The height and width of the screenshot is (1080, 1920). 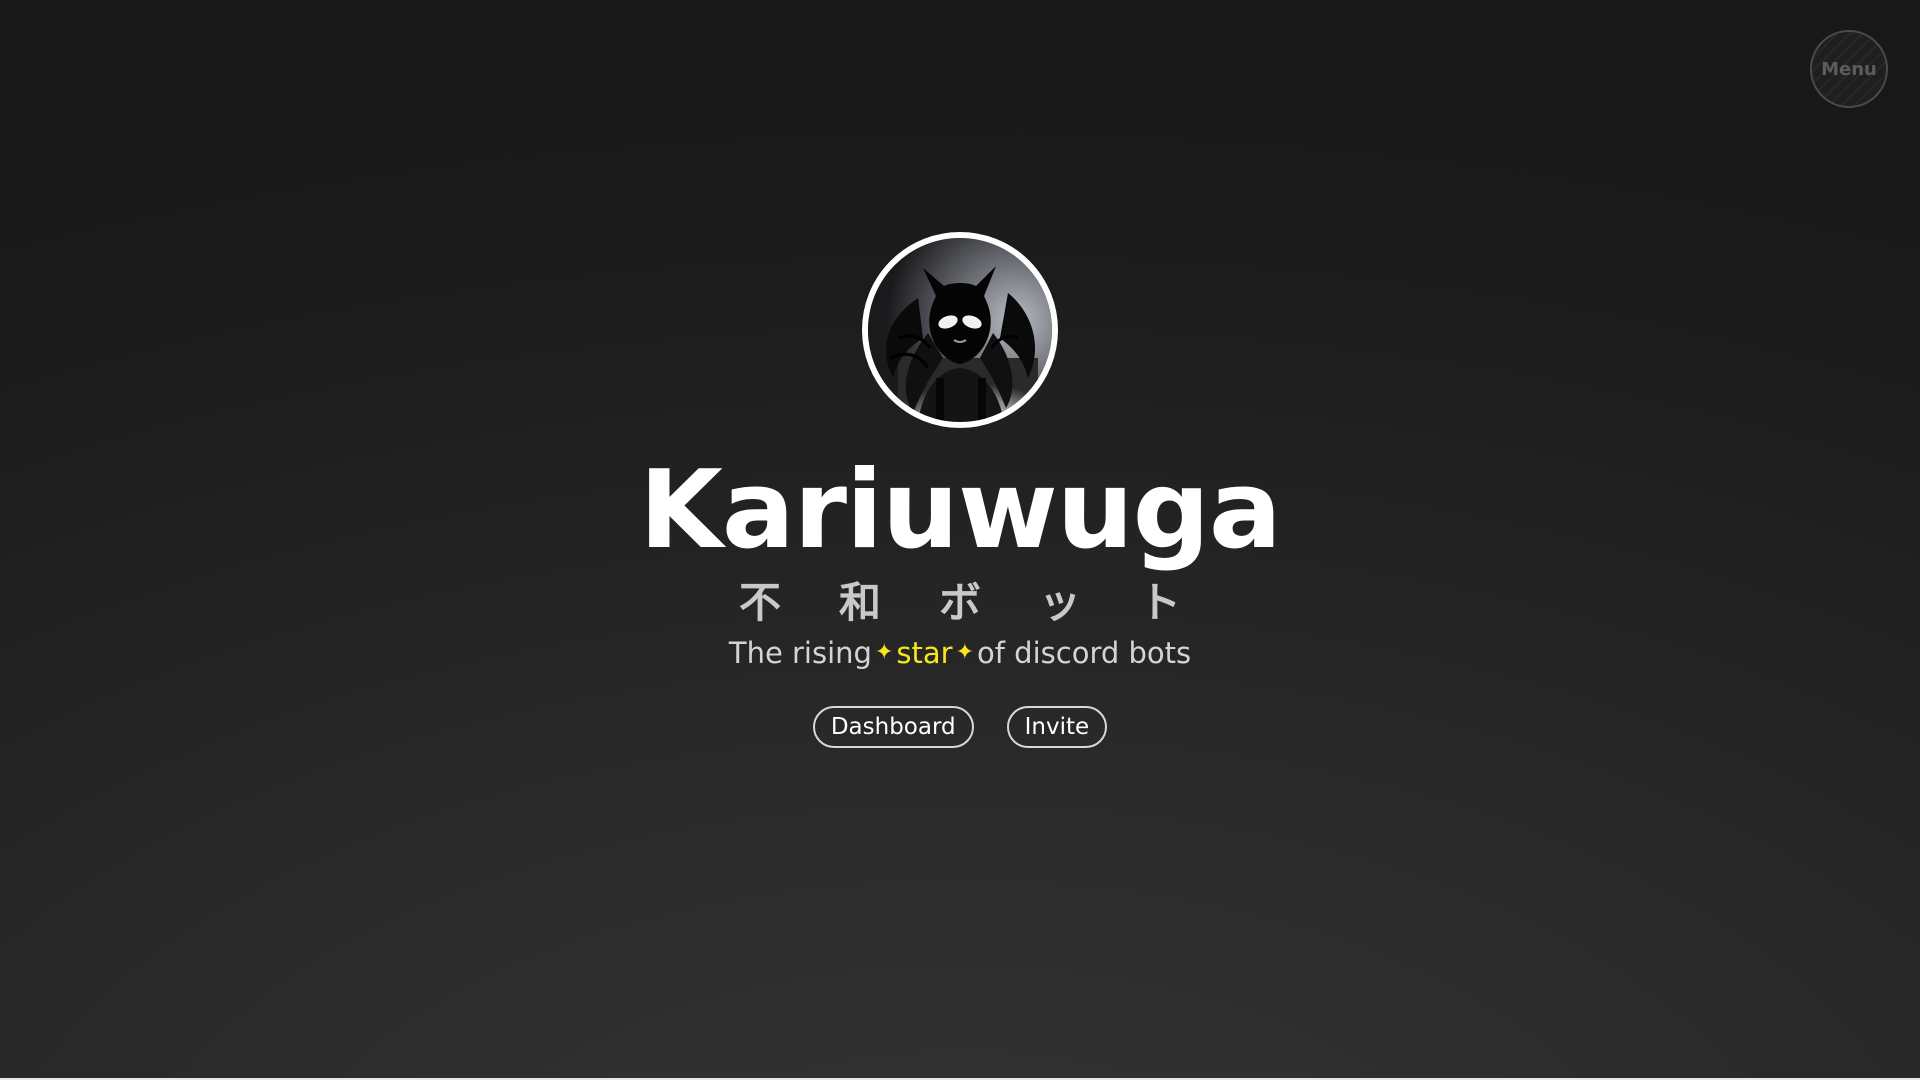 I want to click on action-buttons: Dashboard Invite, so click(x=960, y=727).